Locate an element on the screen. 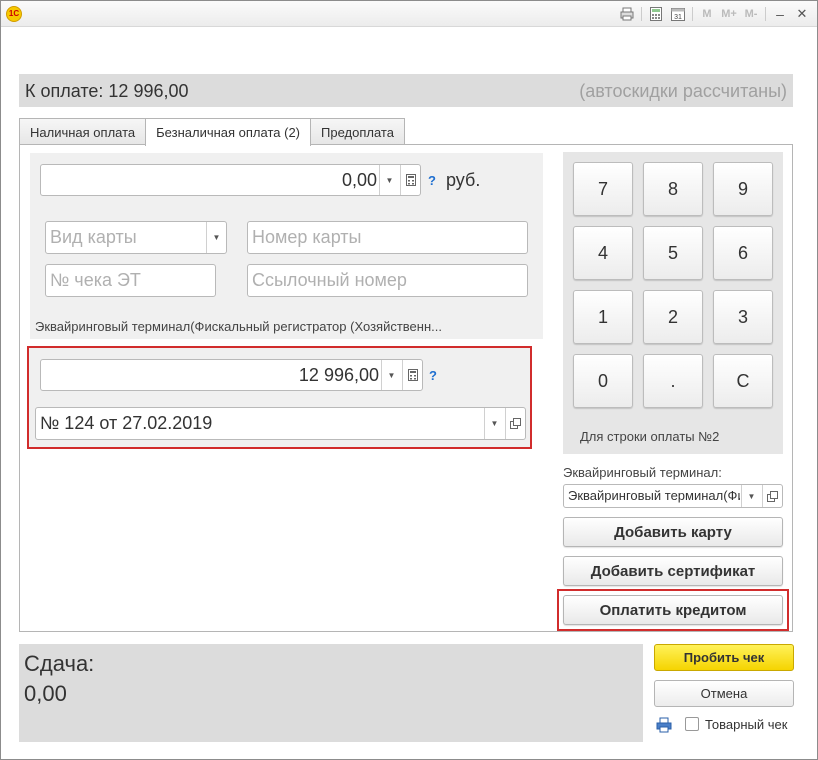 Image resolution: width=818 pixels, height=760 pixels. terminal-label: Эквайринговый терминал: is located at coordinates (642, 472).